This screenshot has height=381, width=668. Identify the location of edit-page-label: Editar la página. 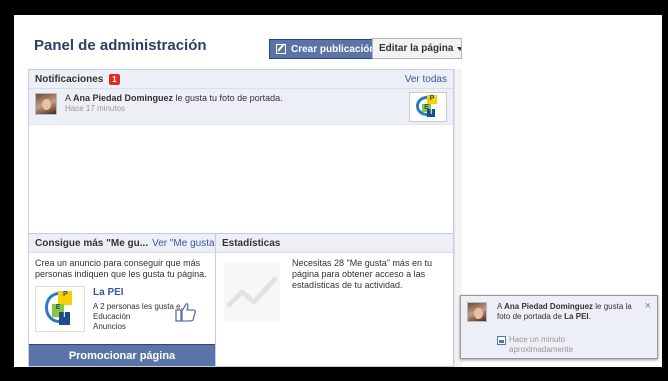
(416, 48).